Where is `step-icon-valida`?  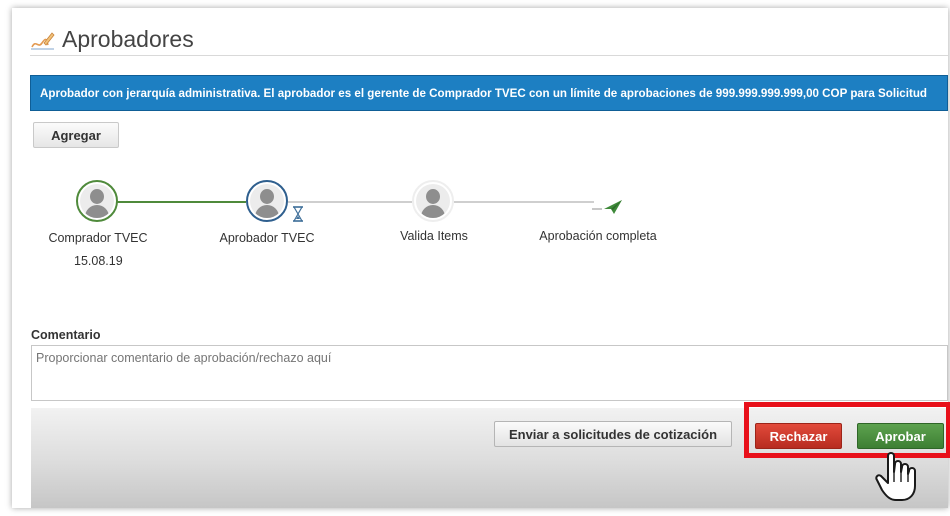
step-icon-valida is located at coordinates (433, 201).